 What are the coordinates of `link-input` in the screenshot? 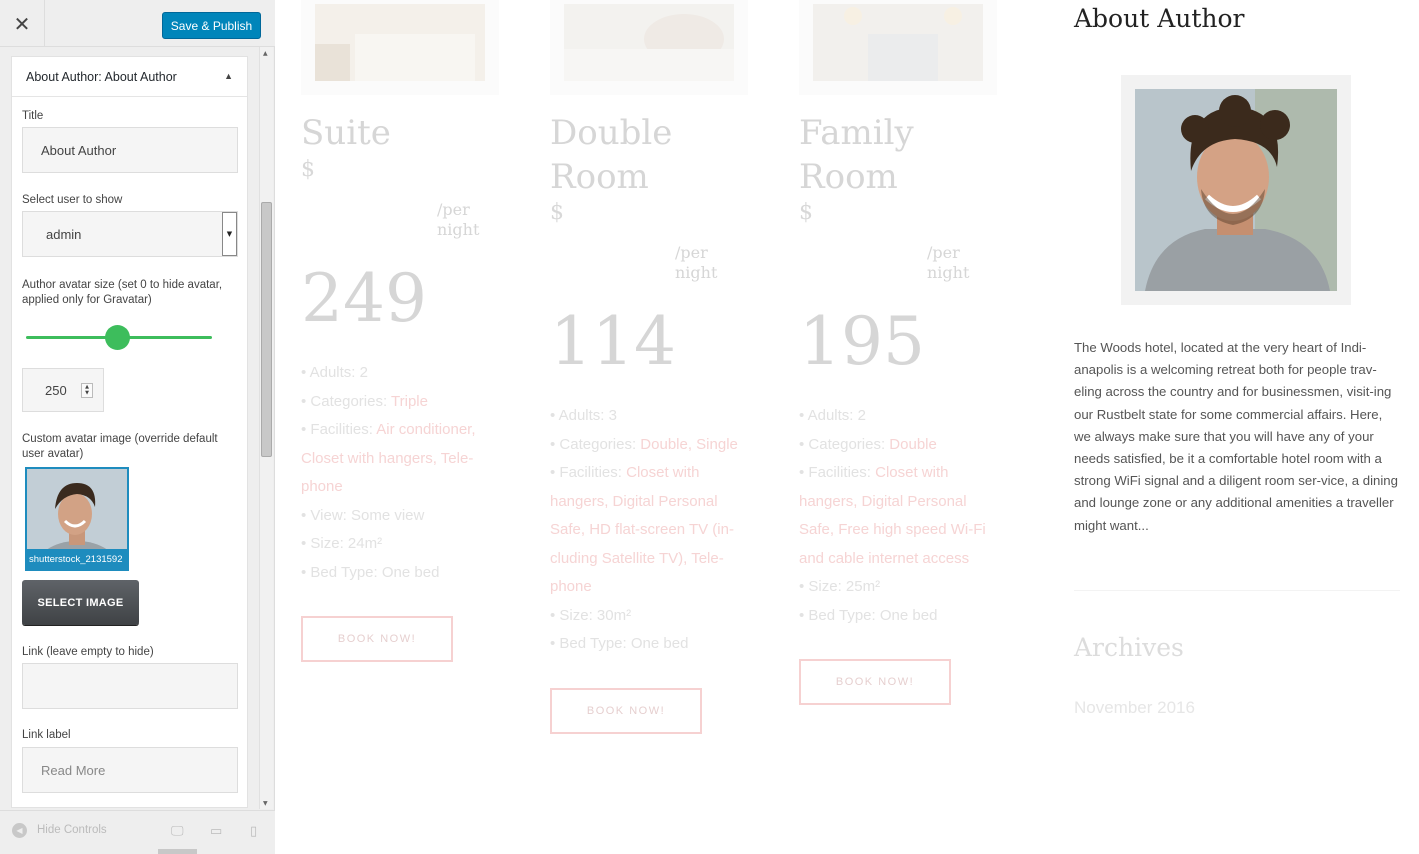 It's located at (130, 686).